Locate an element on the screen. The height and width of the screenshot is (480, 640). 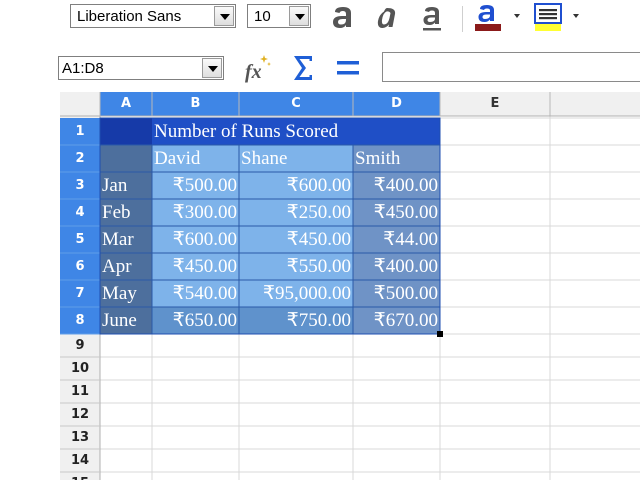
cell-c3: ₹600.00 is located at coordinates (296, 185).